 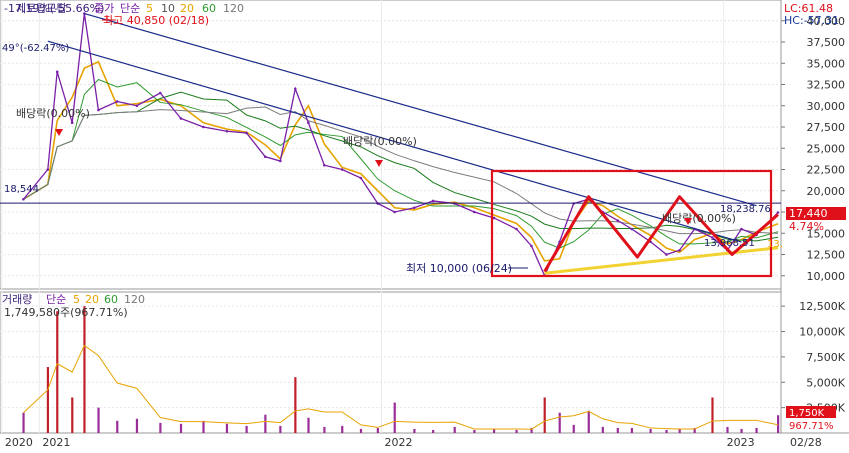 I want to click on volume-tick-label: 5,000K, so click(x=825, y=382).